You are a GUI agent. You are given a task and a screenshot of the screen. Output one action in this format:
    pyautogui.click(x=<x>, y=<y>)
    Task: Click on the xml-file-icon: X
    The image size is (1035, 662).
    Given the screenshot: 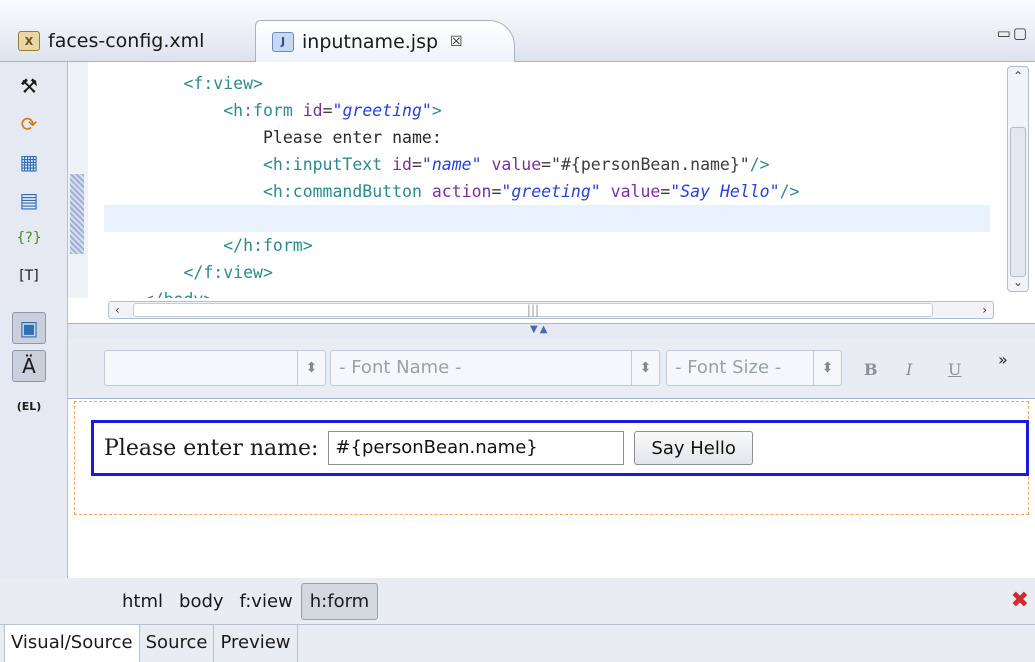 What is the action you would take?
    pyautogui.click(x=29, y=41)
    